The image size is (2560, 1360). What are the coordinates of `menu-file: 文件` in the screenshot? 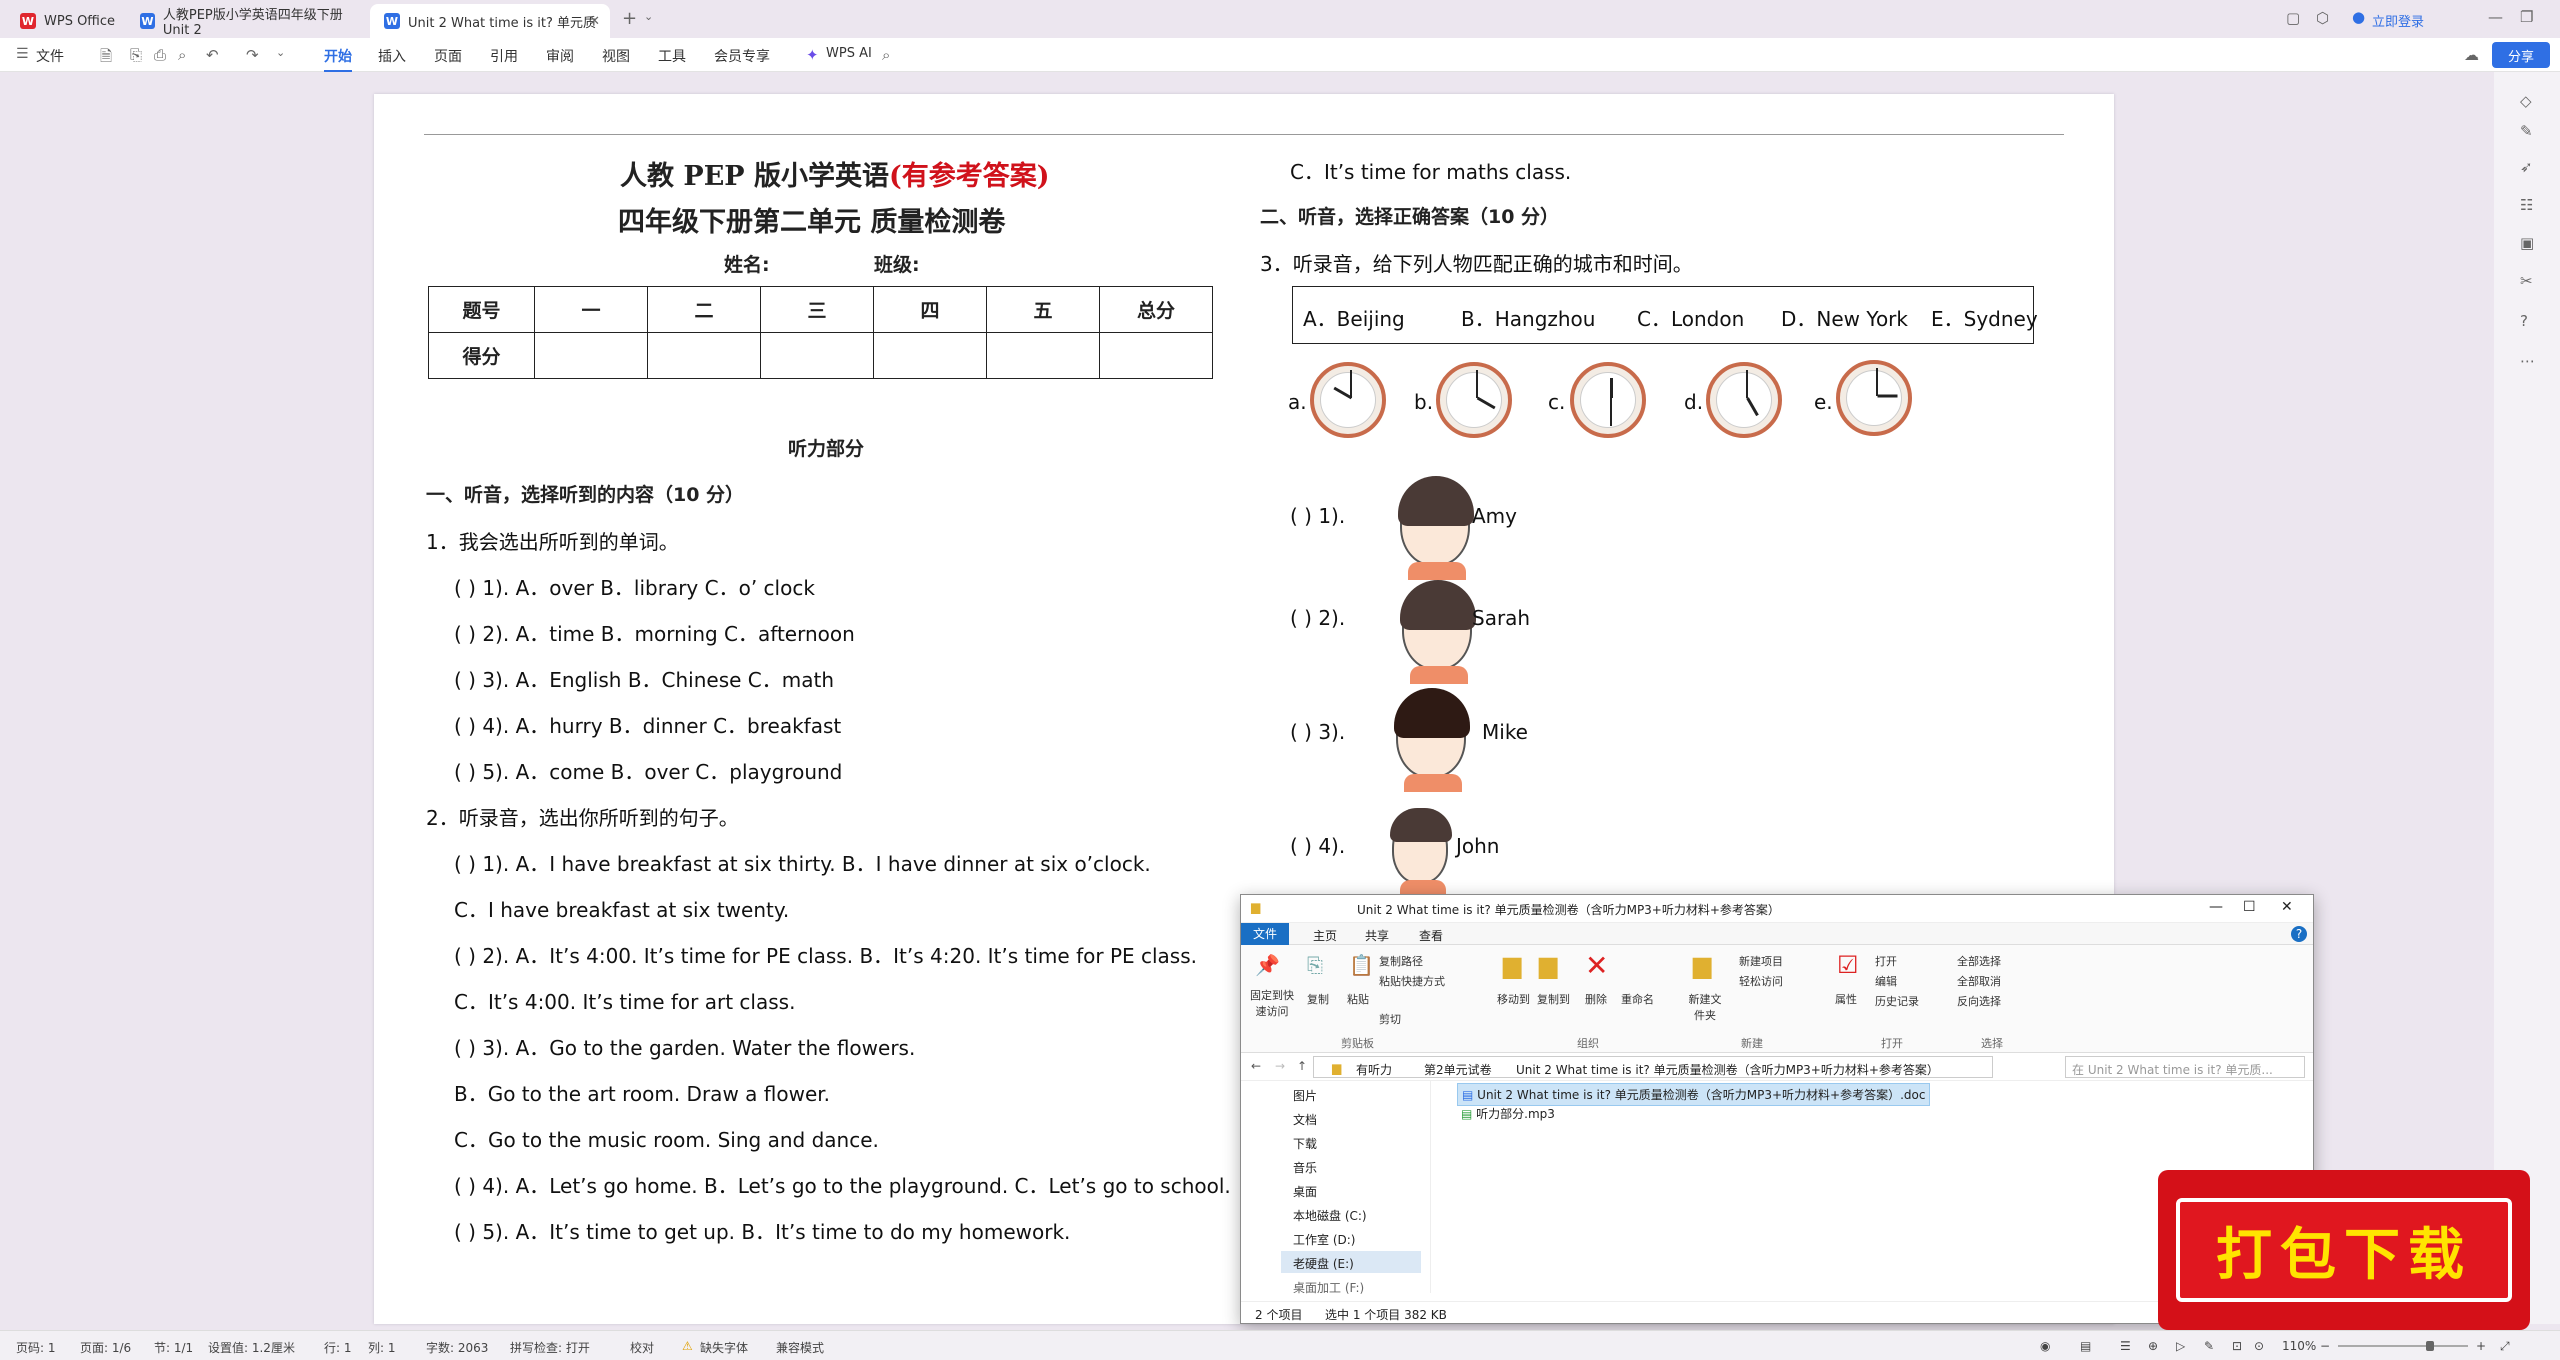 It's located at (50, 56).